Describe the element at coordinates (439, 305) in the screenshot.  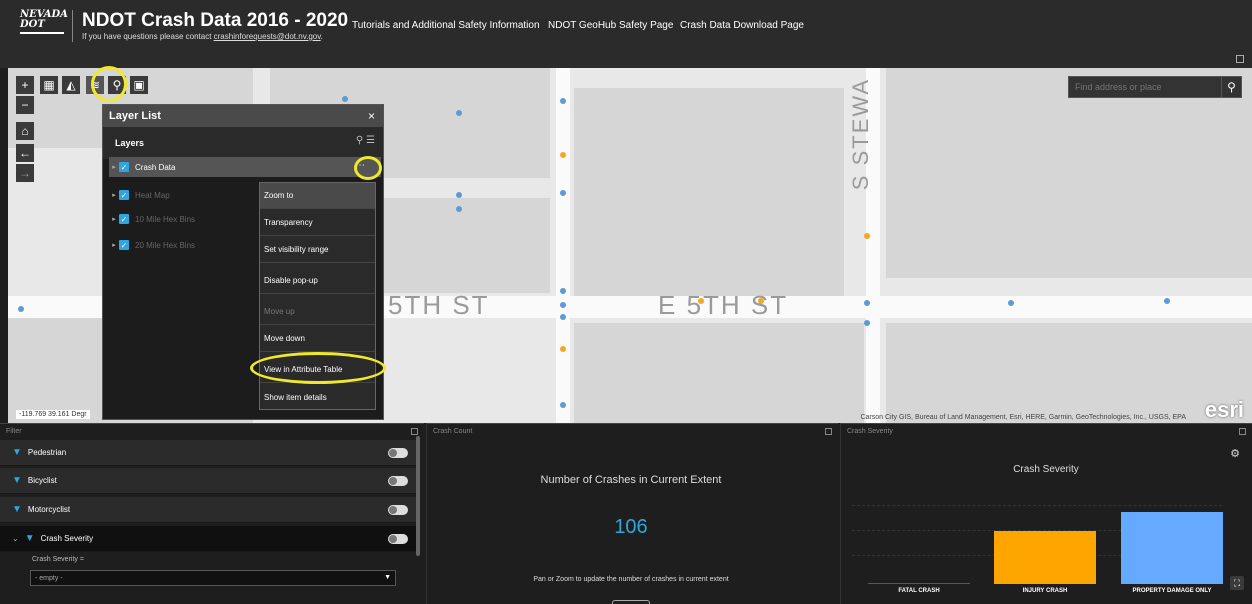
I see `road-label-5th-st-west: 5TH ST` at that location.